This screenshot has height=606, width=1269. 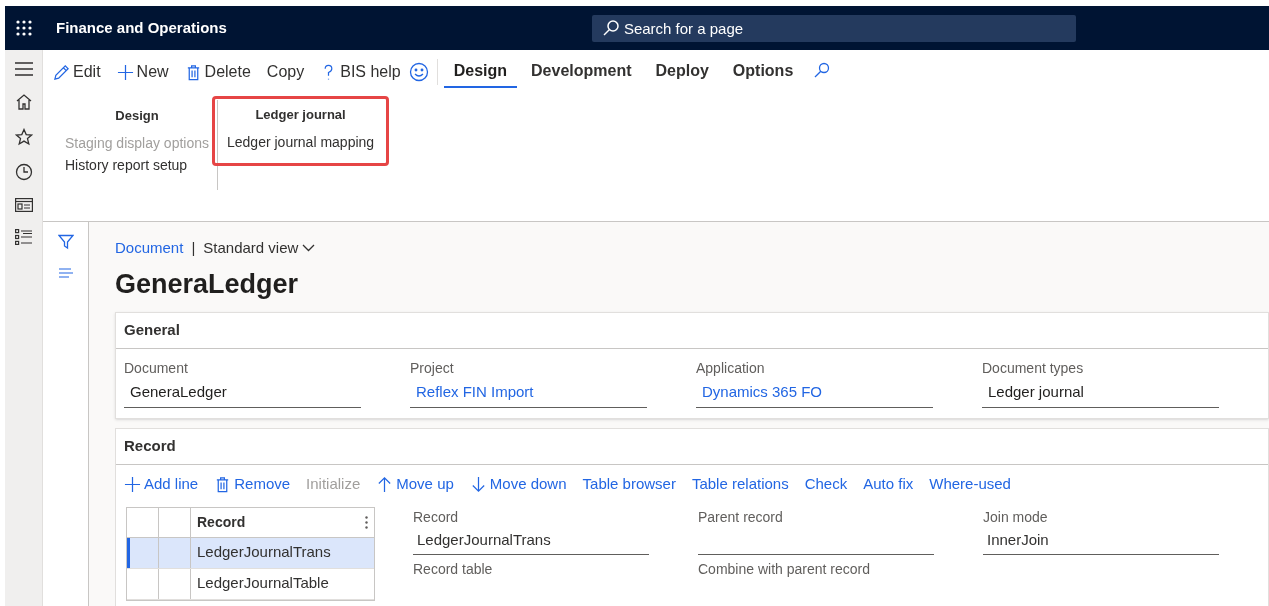 What do you see at coordinates (263, 552) in the screenshot?
I see `table-cell-text: LedgerJournalTrans` at bounding box center [263, 552].